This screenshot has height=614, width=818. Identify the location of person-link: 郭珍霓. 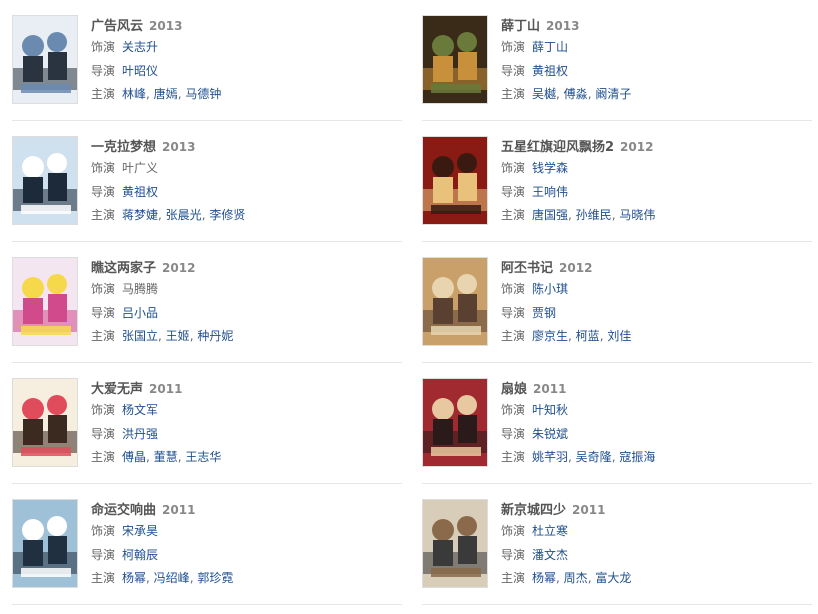
(215, 578).